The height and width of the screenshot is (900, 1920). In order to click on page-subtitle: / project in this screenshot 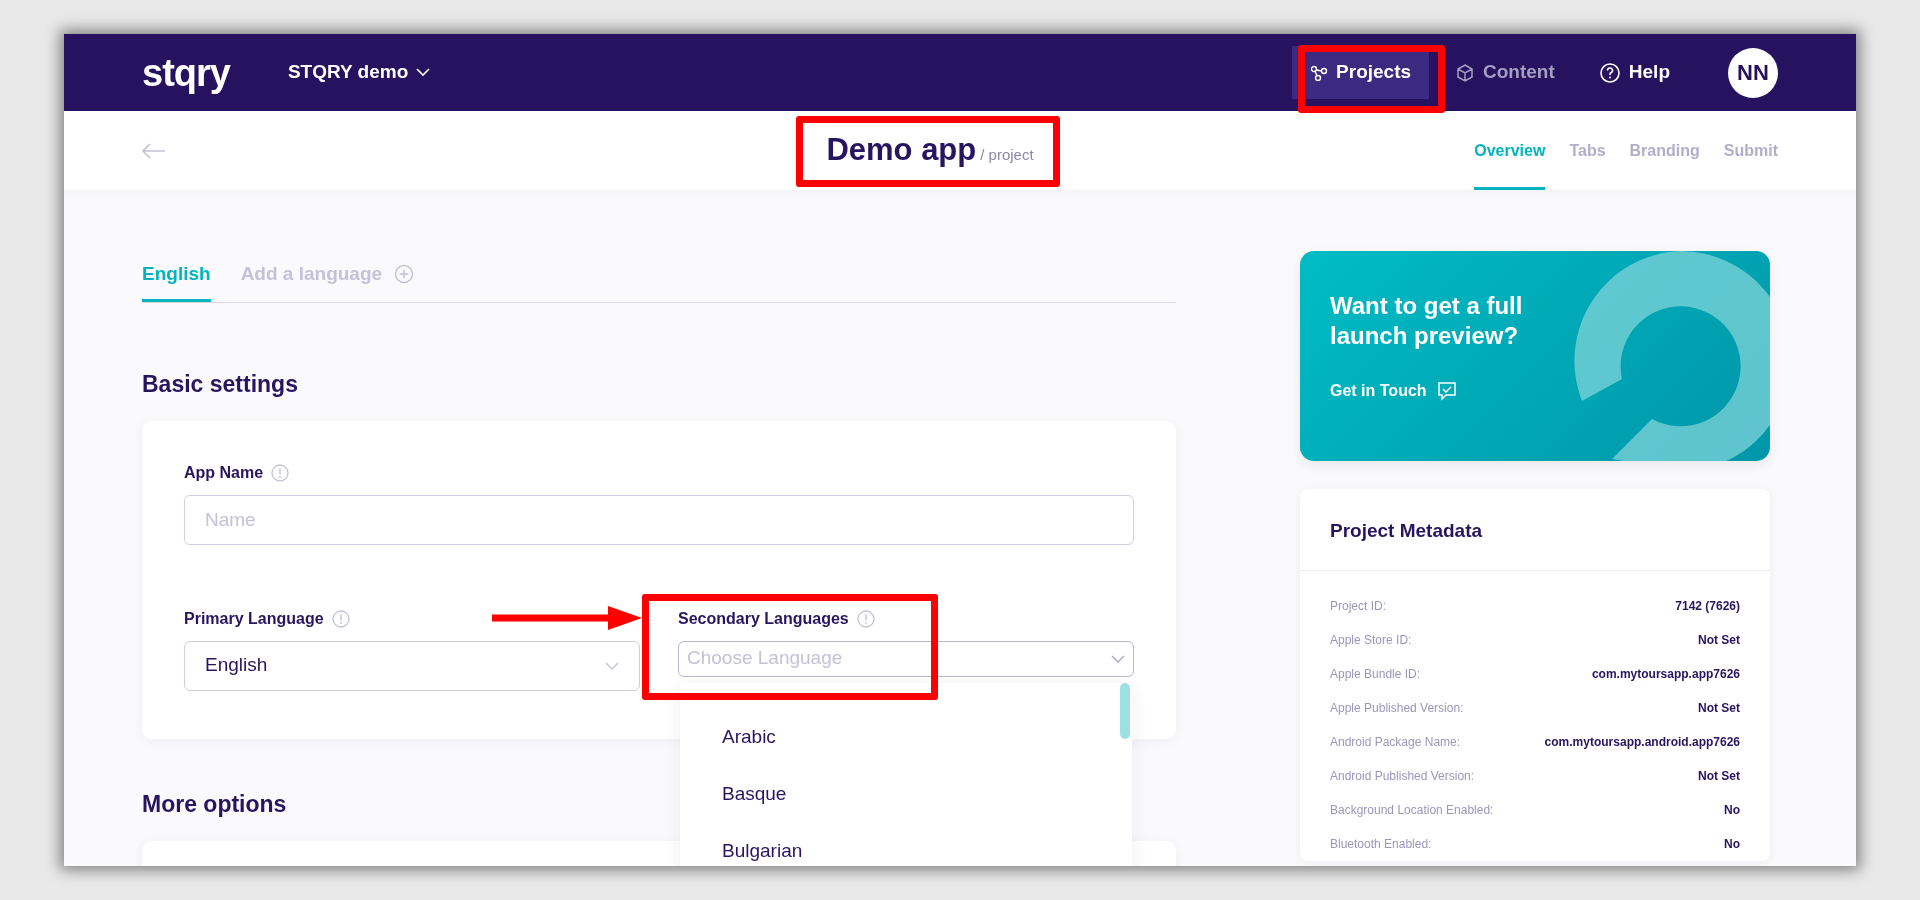, I will do `click(1007, 155)`.